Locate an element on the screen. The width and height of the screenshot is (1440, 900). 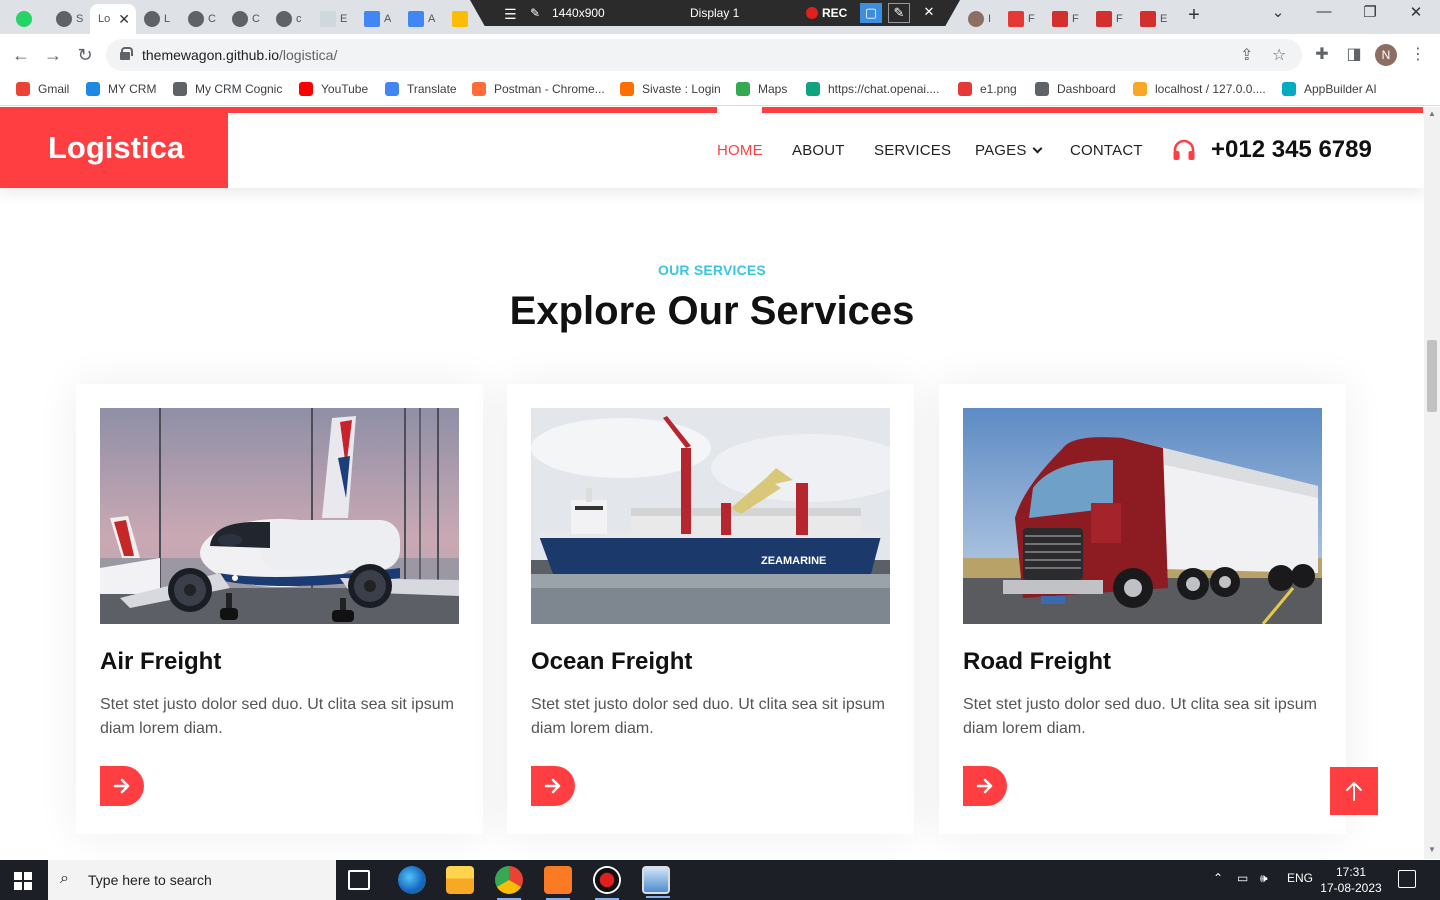
bookmark-star-icon: ☆ is located at coordinates (1279, 55).